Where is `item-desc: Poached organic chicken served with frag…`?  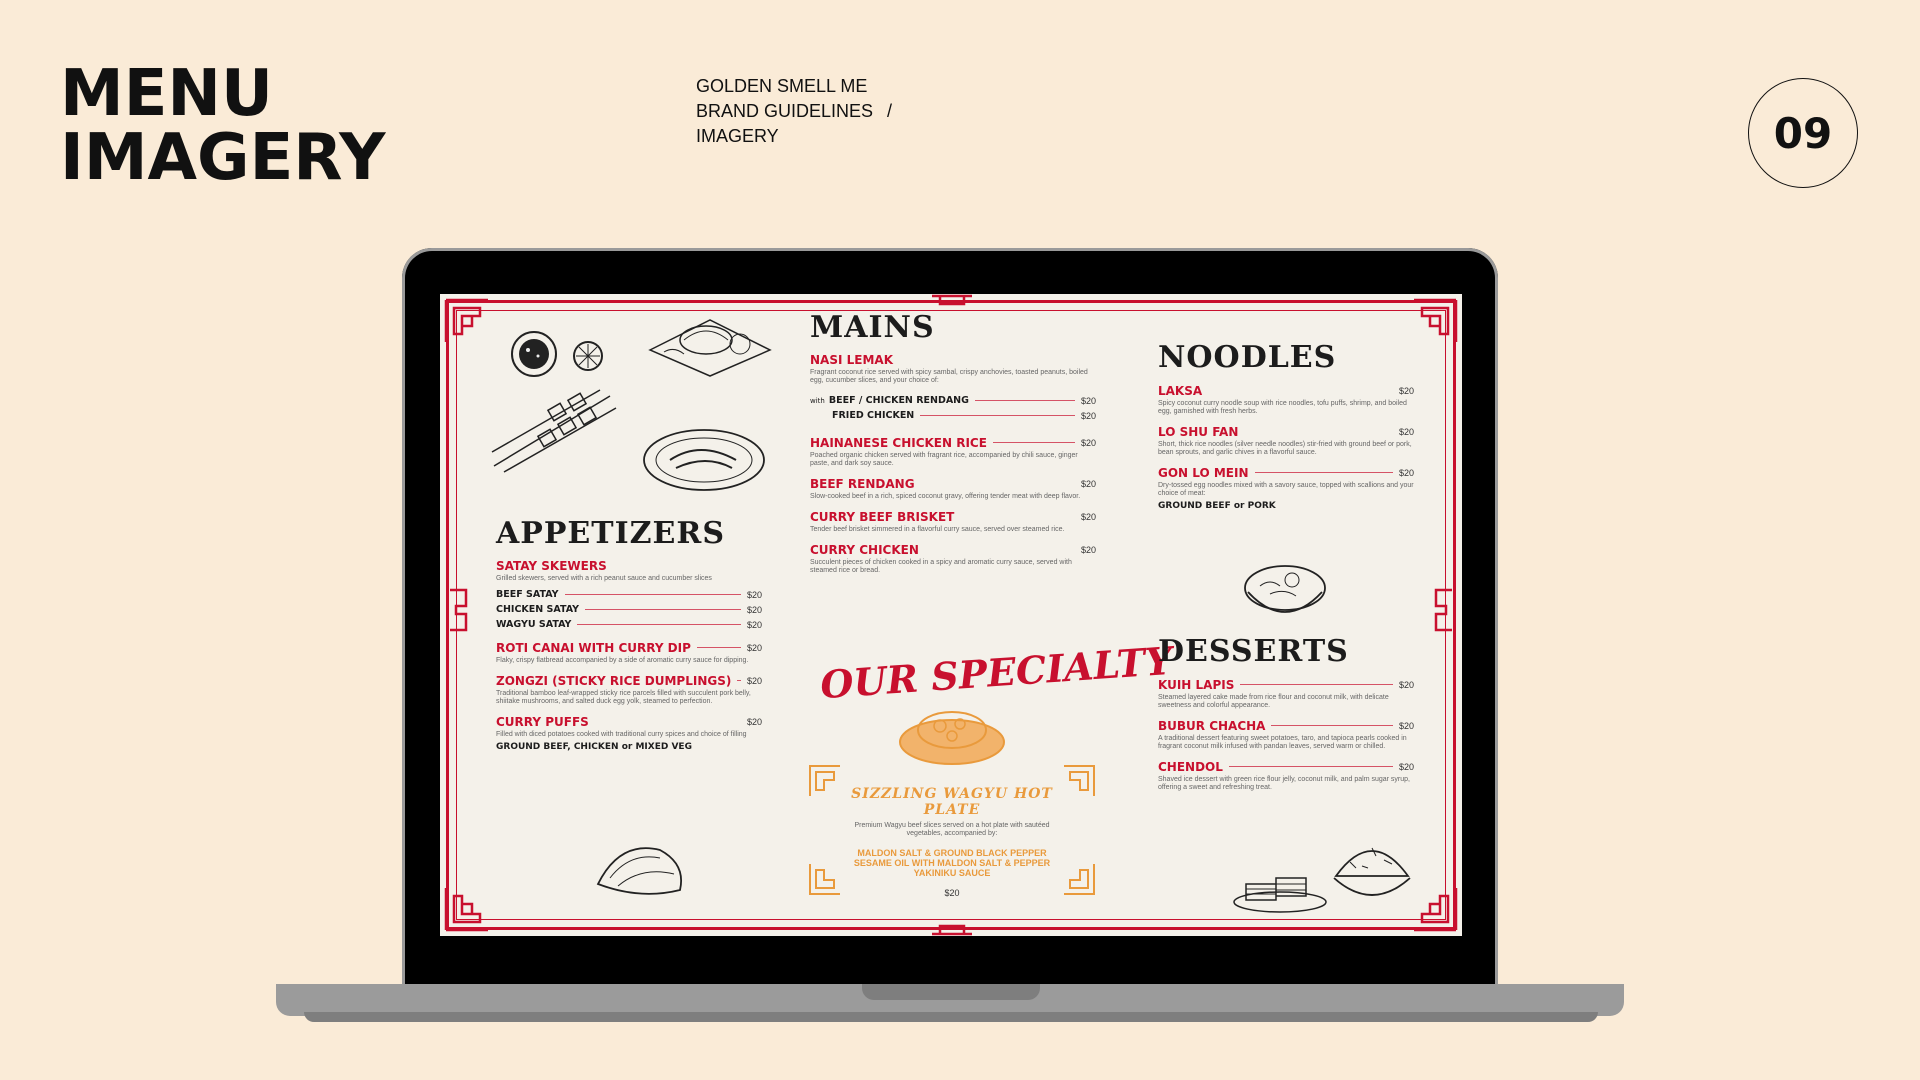 item-desc: Poached organic chicken served with frag… is located at coordinates (944, 459).